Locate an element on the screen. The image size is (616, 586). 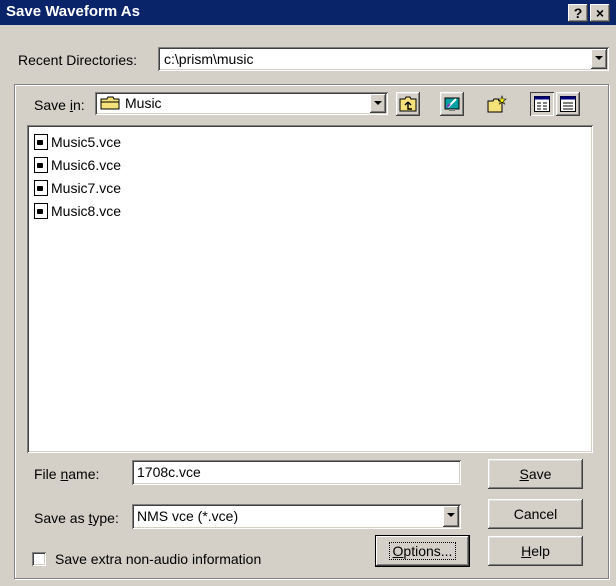
up-one-level-button is located at coordinates (408, 104).